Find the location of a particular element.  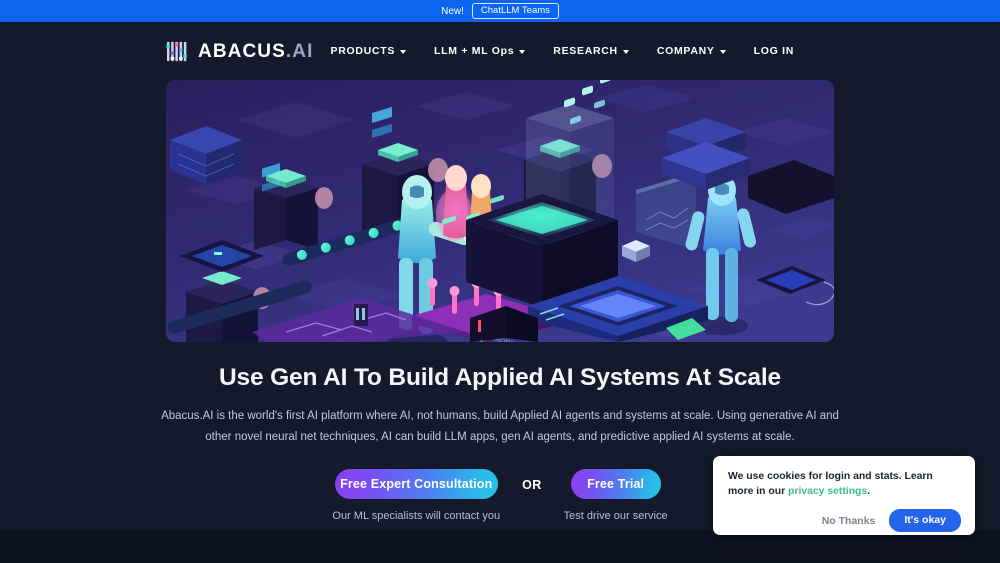

nav-item-research: RESEARCH is located at coordinates (591, 51).